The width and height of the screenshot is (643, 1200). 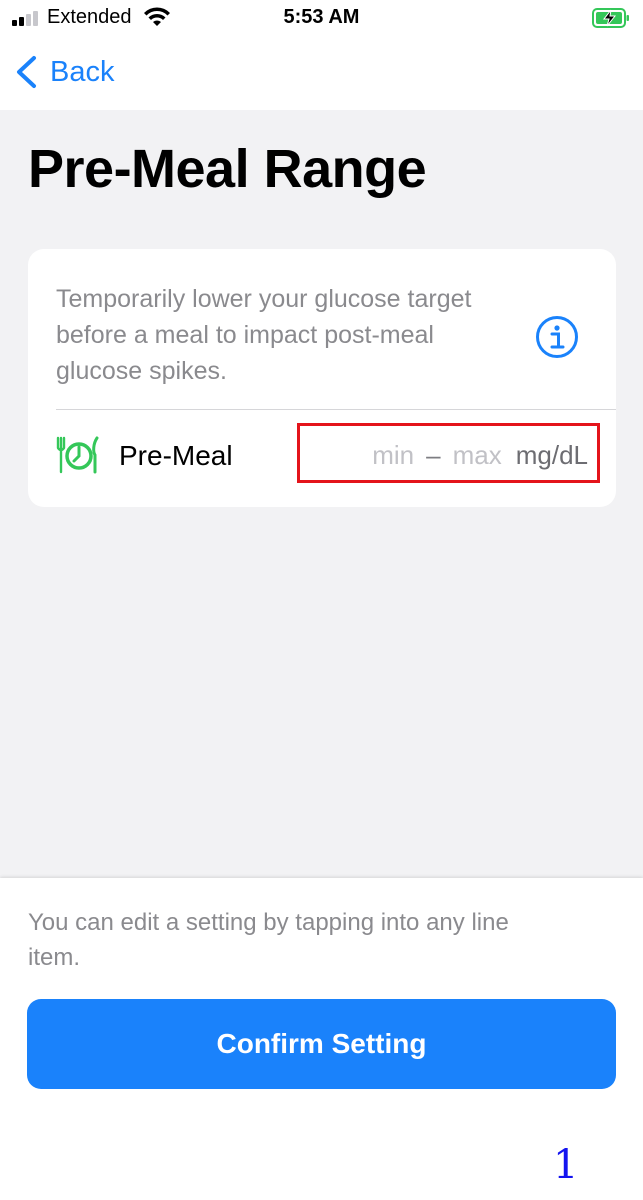 What do you see at coordinates (176, 455) in the screenshot?
I see `pre-meal-label: Pre-Meal` at bounding box center [176, 455].